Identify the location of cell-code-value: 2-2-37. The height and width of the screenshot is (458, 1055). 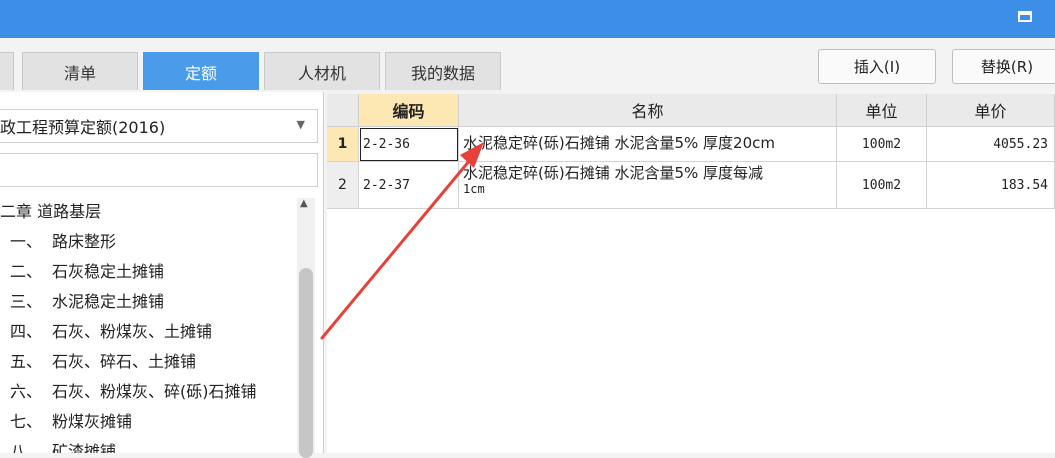
(386, 185).